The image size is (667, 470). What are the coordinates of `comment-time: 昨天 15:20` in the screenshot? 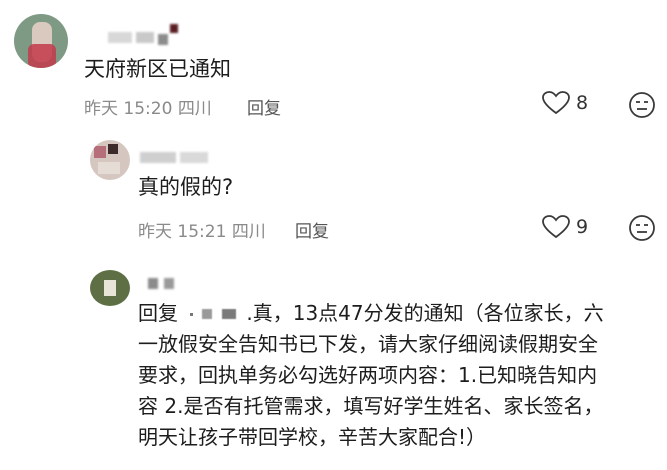 It's located at (128, 109).